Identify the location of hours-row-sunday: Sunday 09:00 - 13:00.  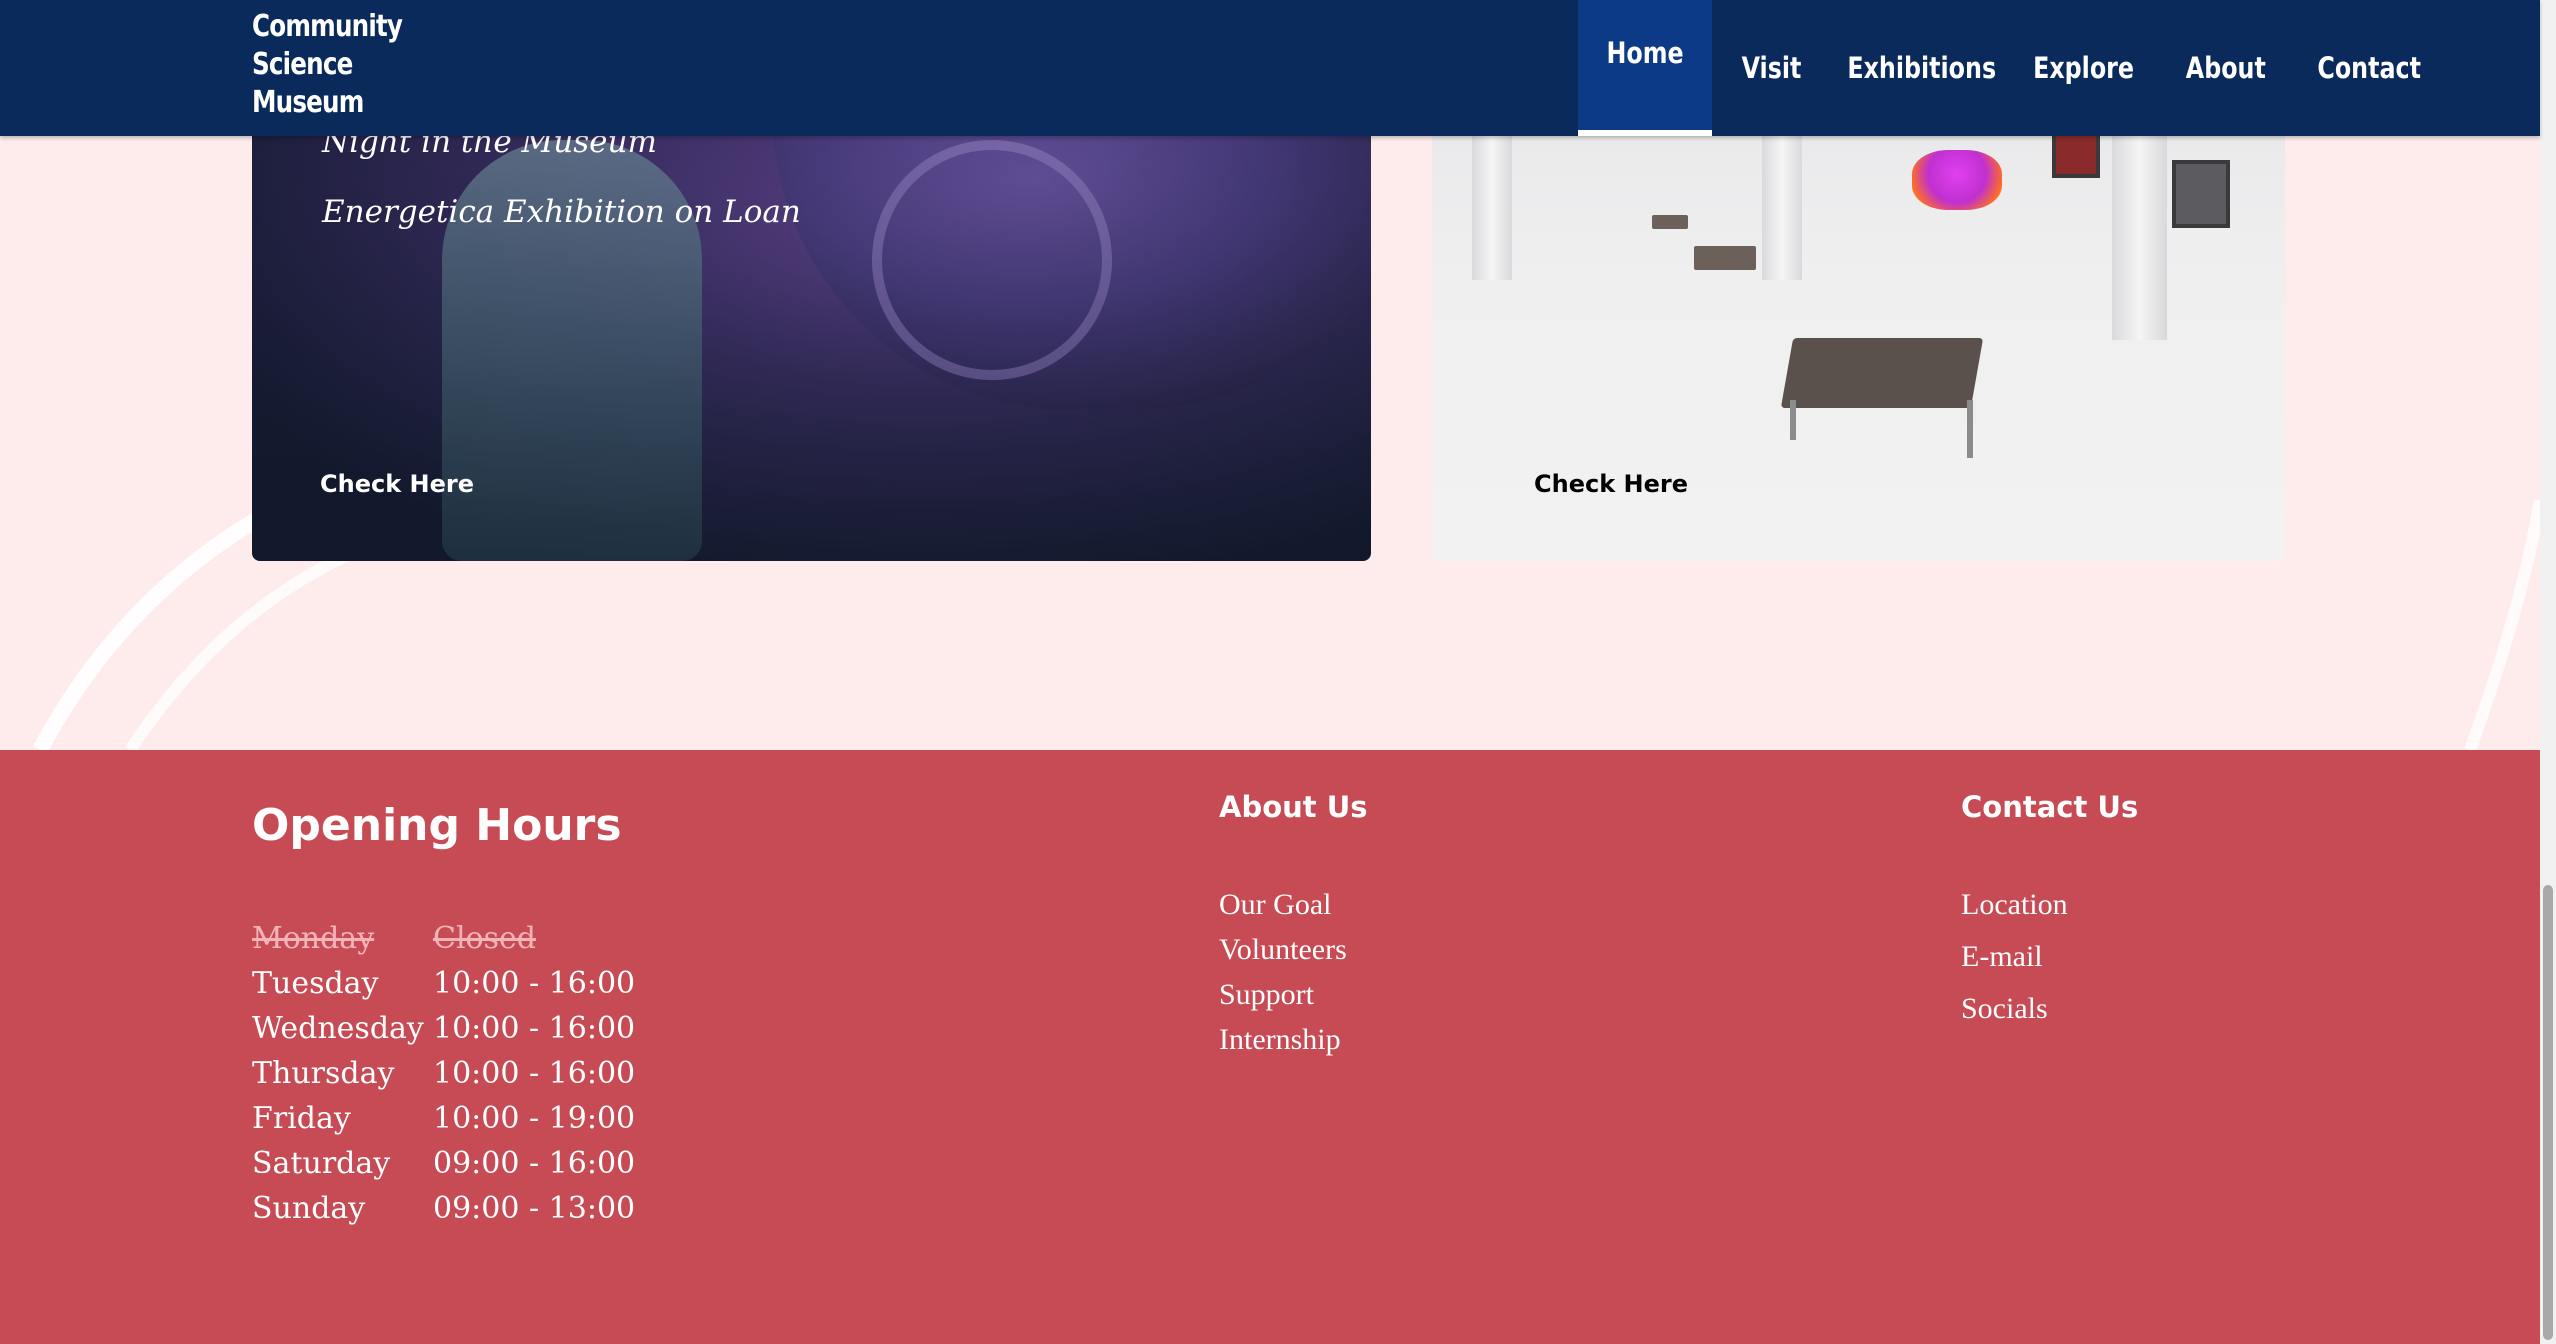
(443, 1208).